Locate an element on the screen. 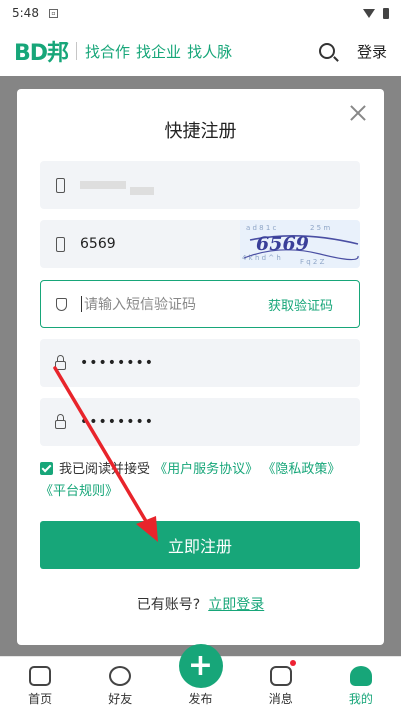 The image size is (401, 713). login-now-link: 立即登录 is located at coordinates (236, 605).